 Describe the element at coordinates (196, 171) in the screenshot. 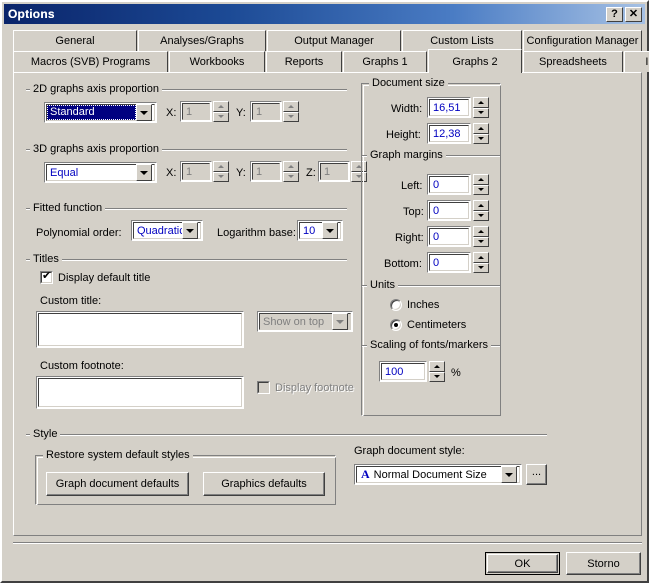

I see `axis-3d-x-field: 1` at that location.